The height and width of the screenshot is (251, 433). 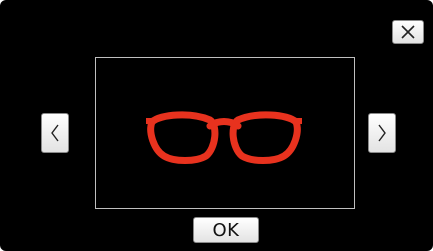 I want to click on ok-button-label: OK, so click(x=226, y=230).